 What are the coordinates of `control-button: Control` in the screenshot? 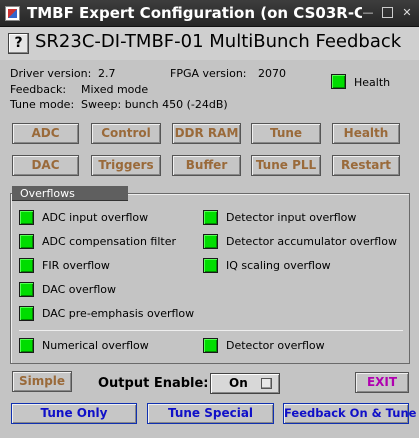 It's located at (126, 133).